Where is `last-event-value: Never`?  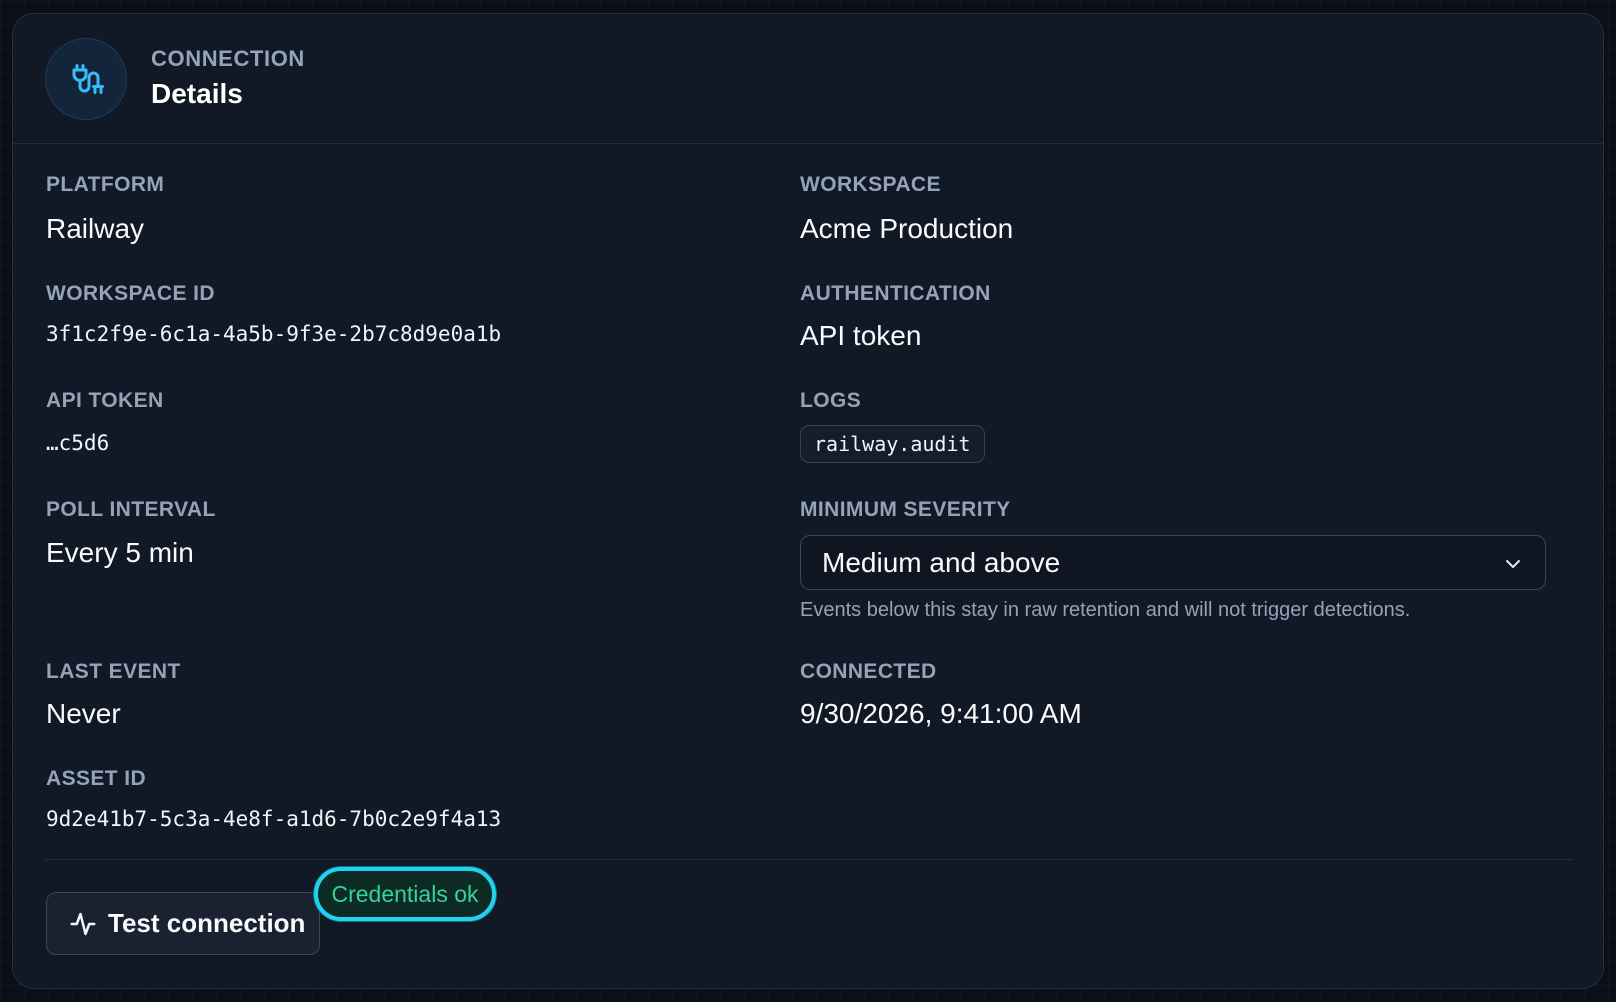
last-event-value: Never is located at coordinates (83, 713).